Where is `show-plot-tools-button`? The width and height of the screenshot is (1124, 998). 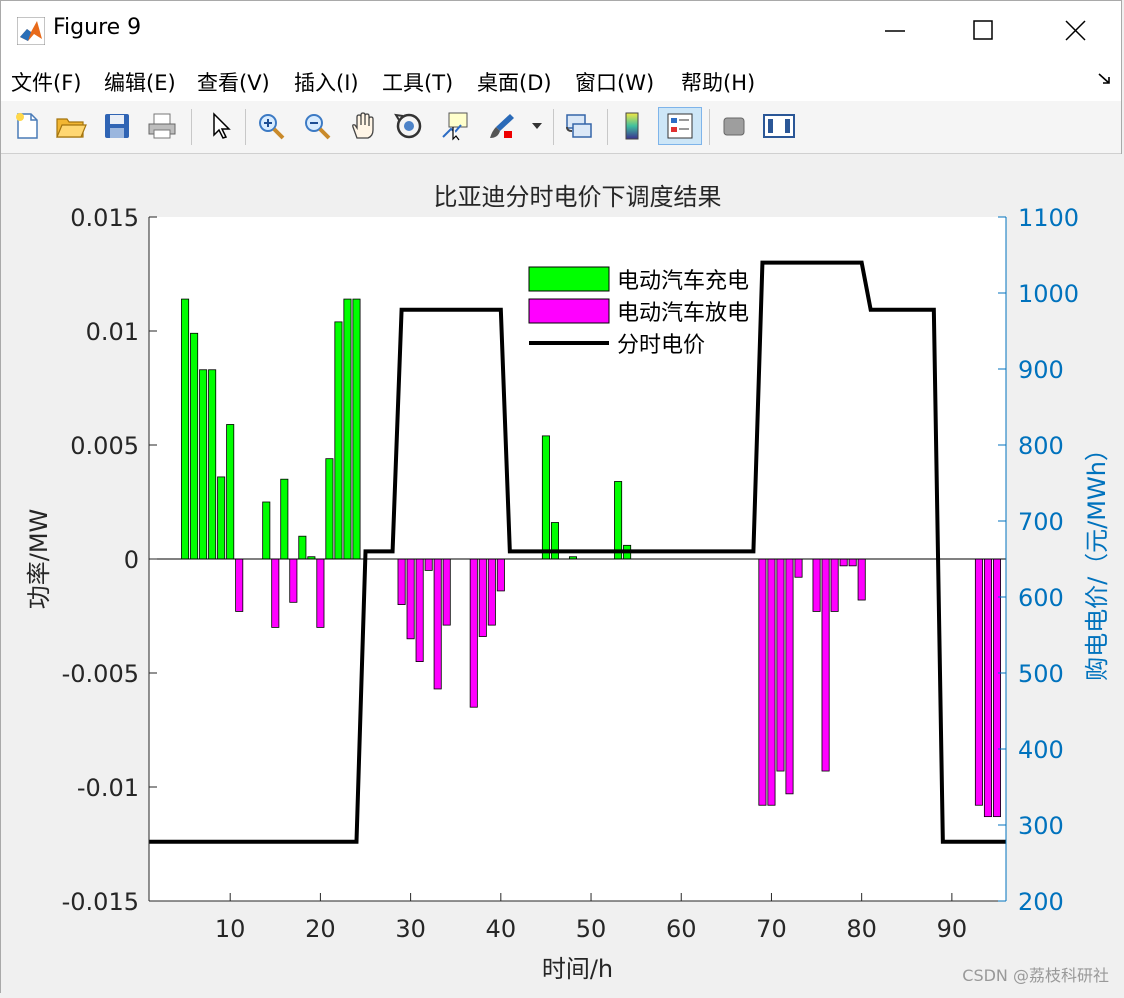
show-plot-tools-button is located at coordinates (779, 126).